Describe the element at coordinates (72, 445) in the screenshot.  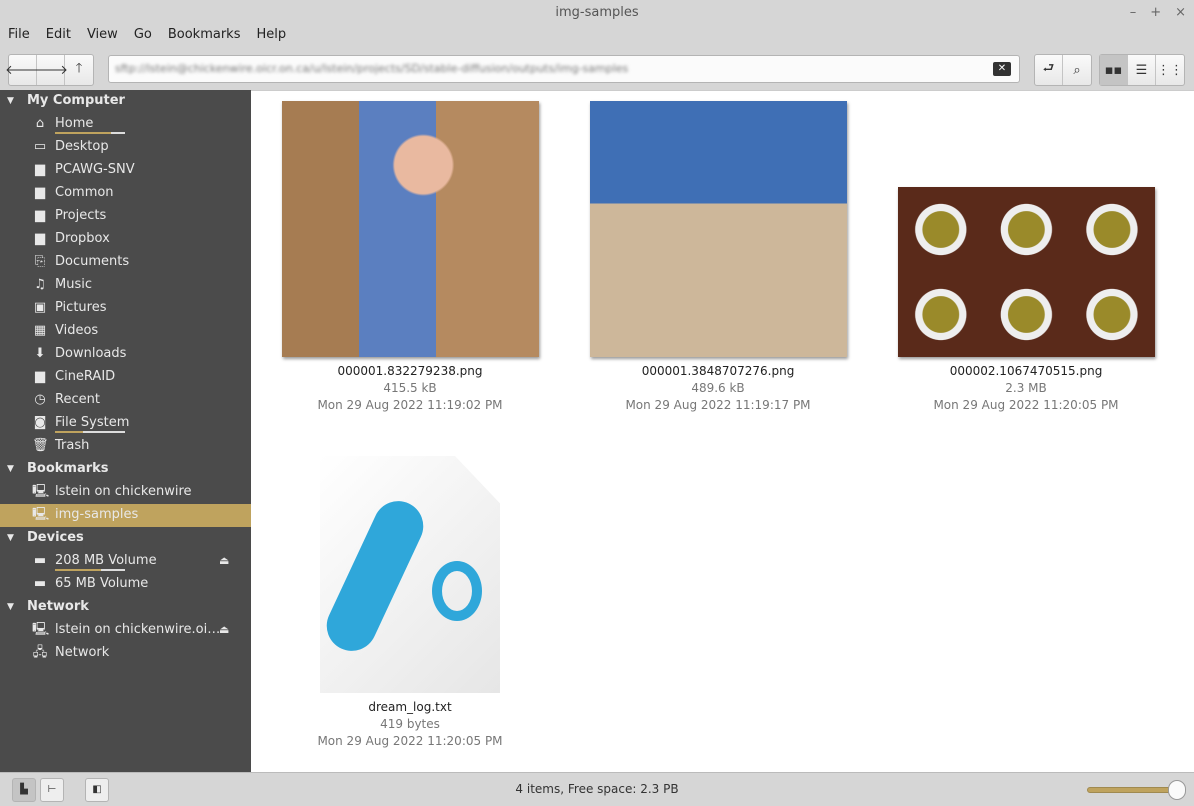
I see `sidebar-item-label: Trash` at that location.